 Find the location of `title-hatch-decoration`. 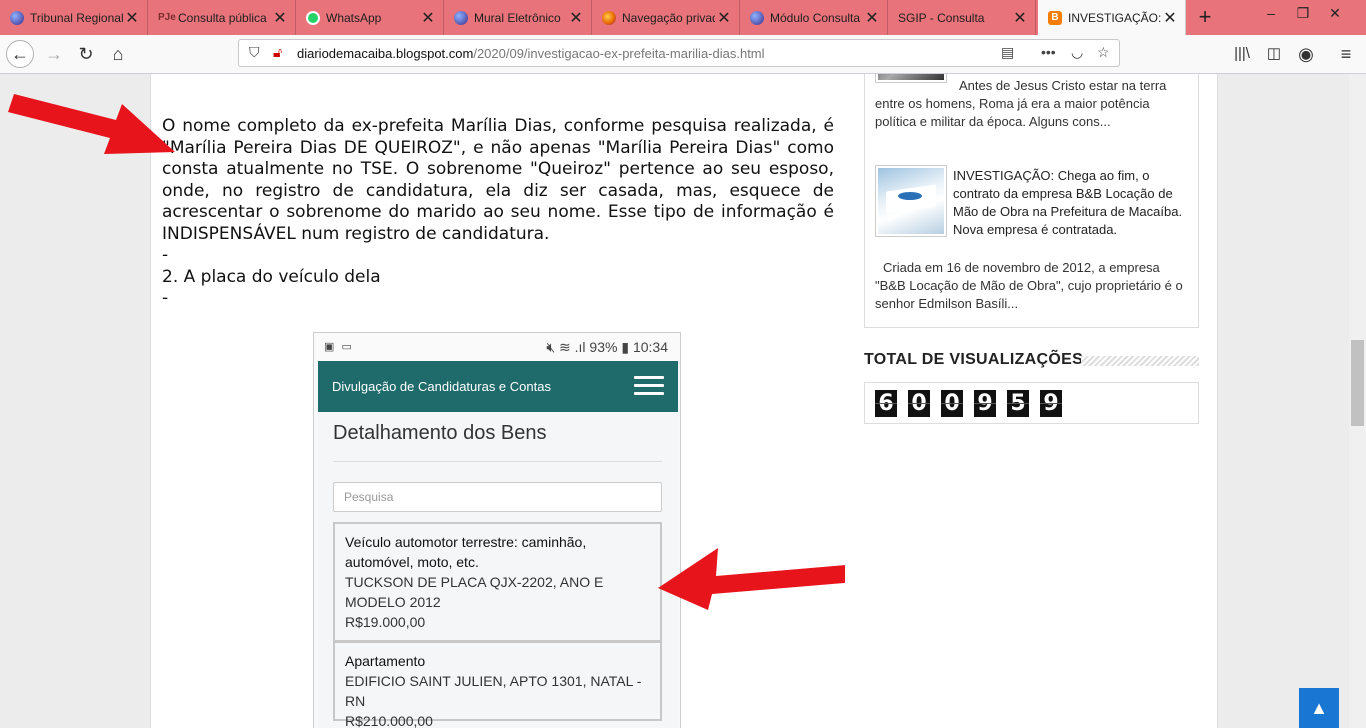

title-hatch-decoration is located at coordinates (1140, 361).